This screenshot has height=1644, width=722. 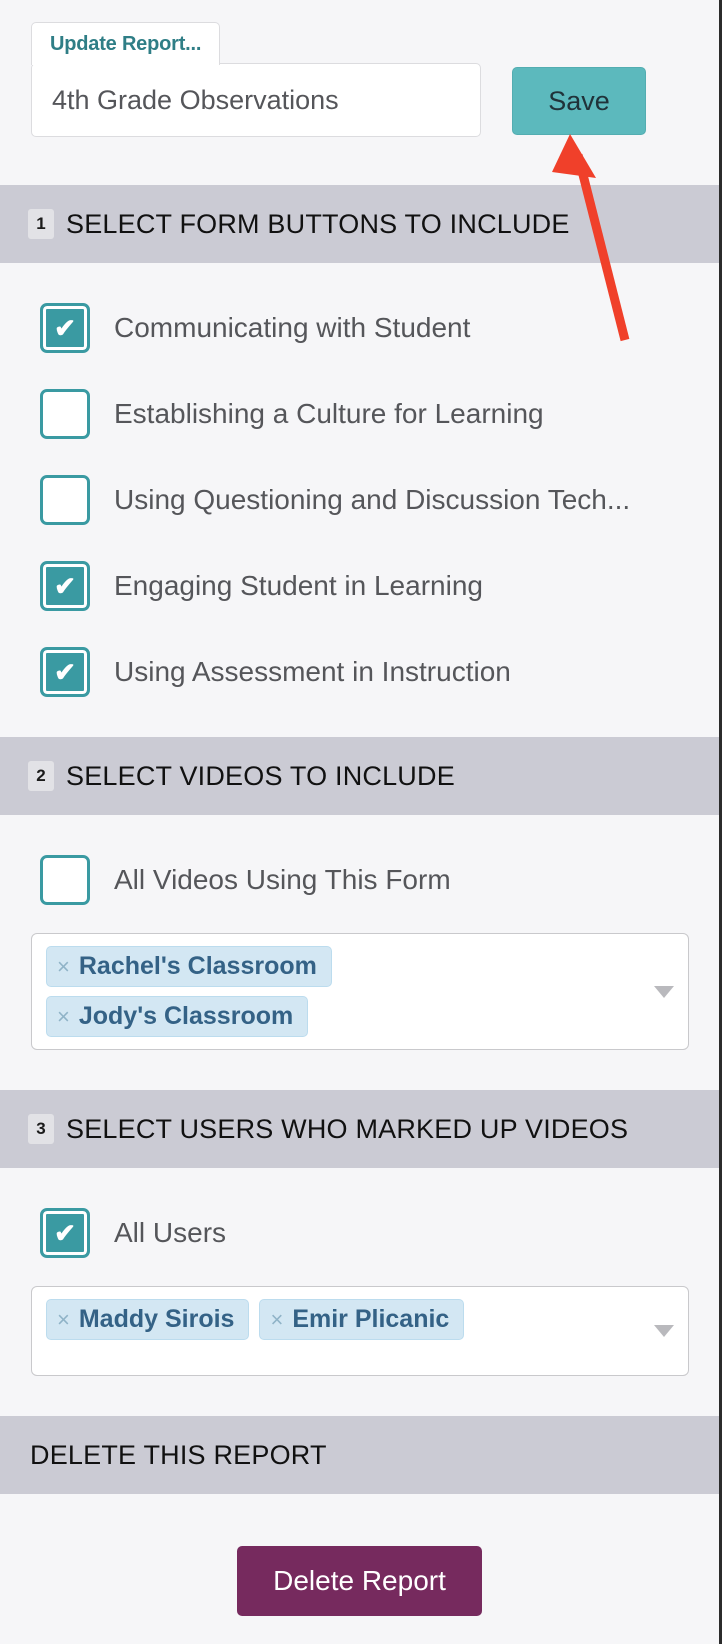 I want to click on user-token-maddy-sirois: × Maddy Sirois, so click(x=148, y=1319).